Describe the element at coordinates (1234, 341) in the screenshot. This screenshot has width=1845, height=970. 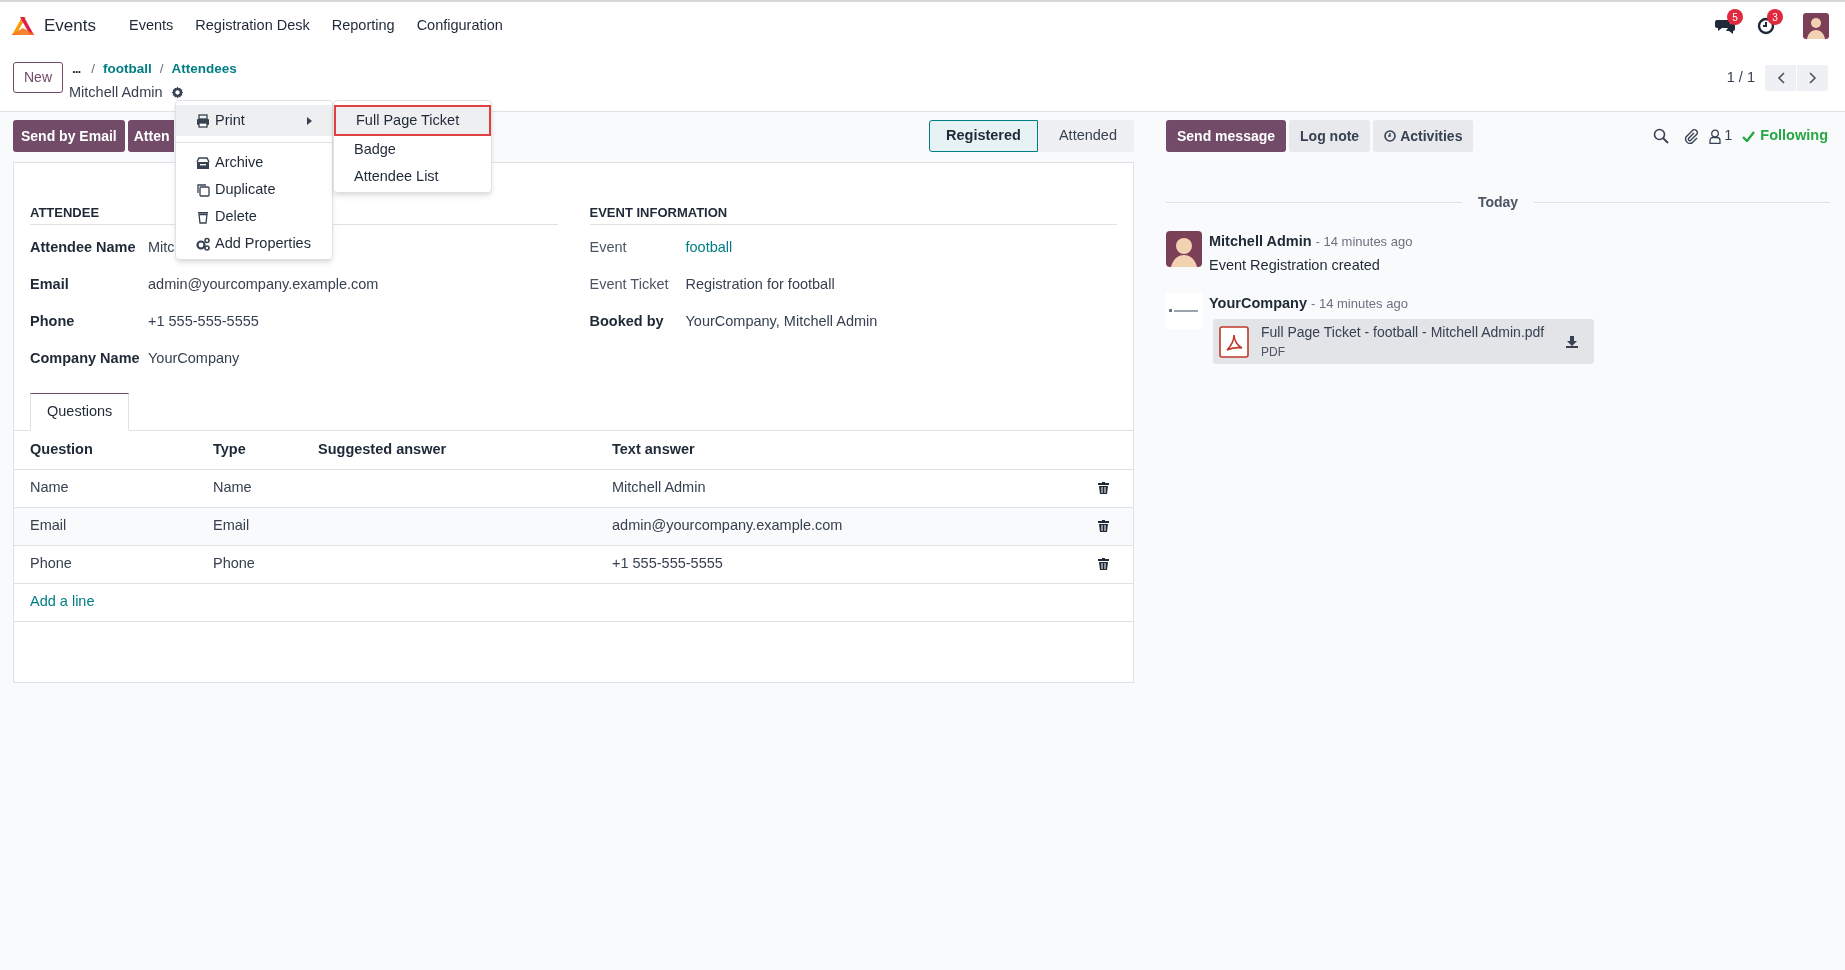
I see `pdf-icon` at that location.